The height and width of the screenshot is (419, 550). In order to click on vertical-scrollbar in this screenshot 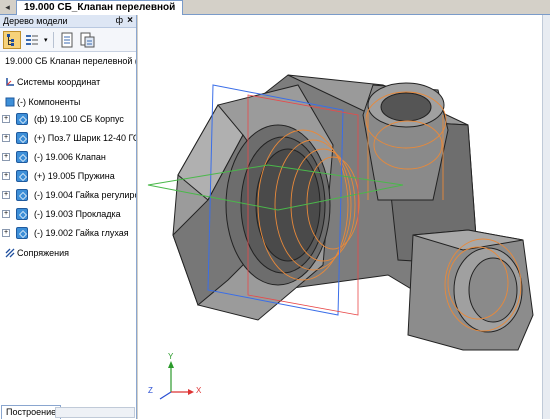, I will do `click(546, 217)`.